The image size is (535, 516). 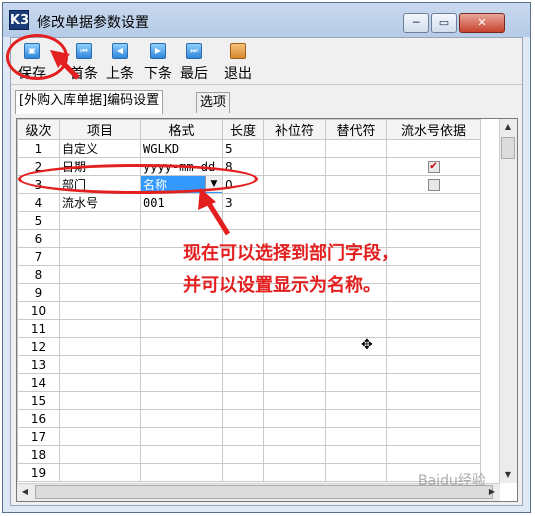 I want to click on save-arrow, so click(x=69, y=69).